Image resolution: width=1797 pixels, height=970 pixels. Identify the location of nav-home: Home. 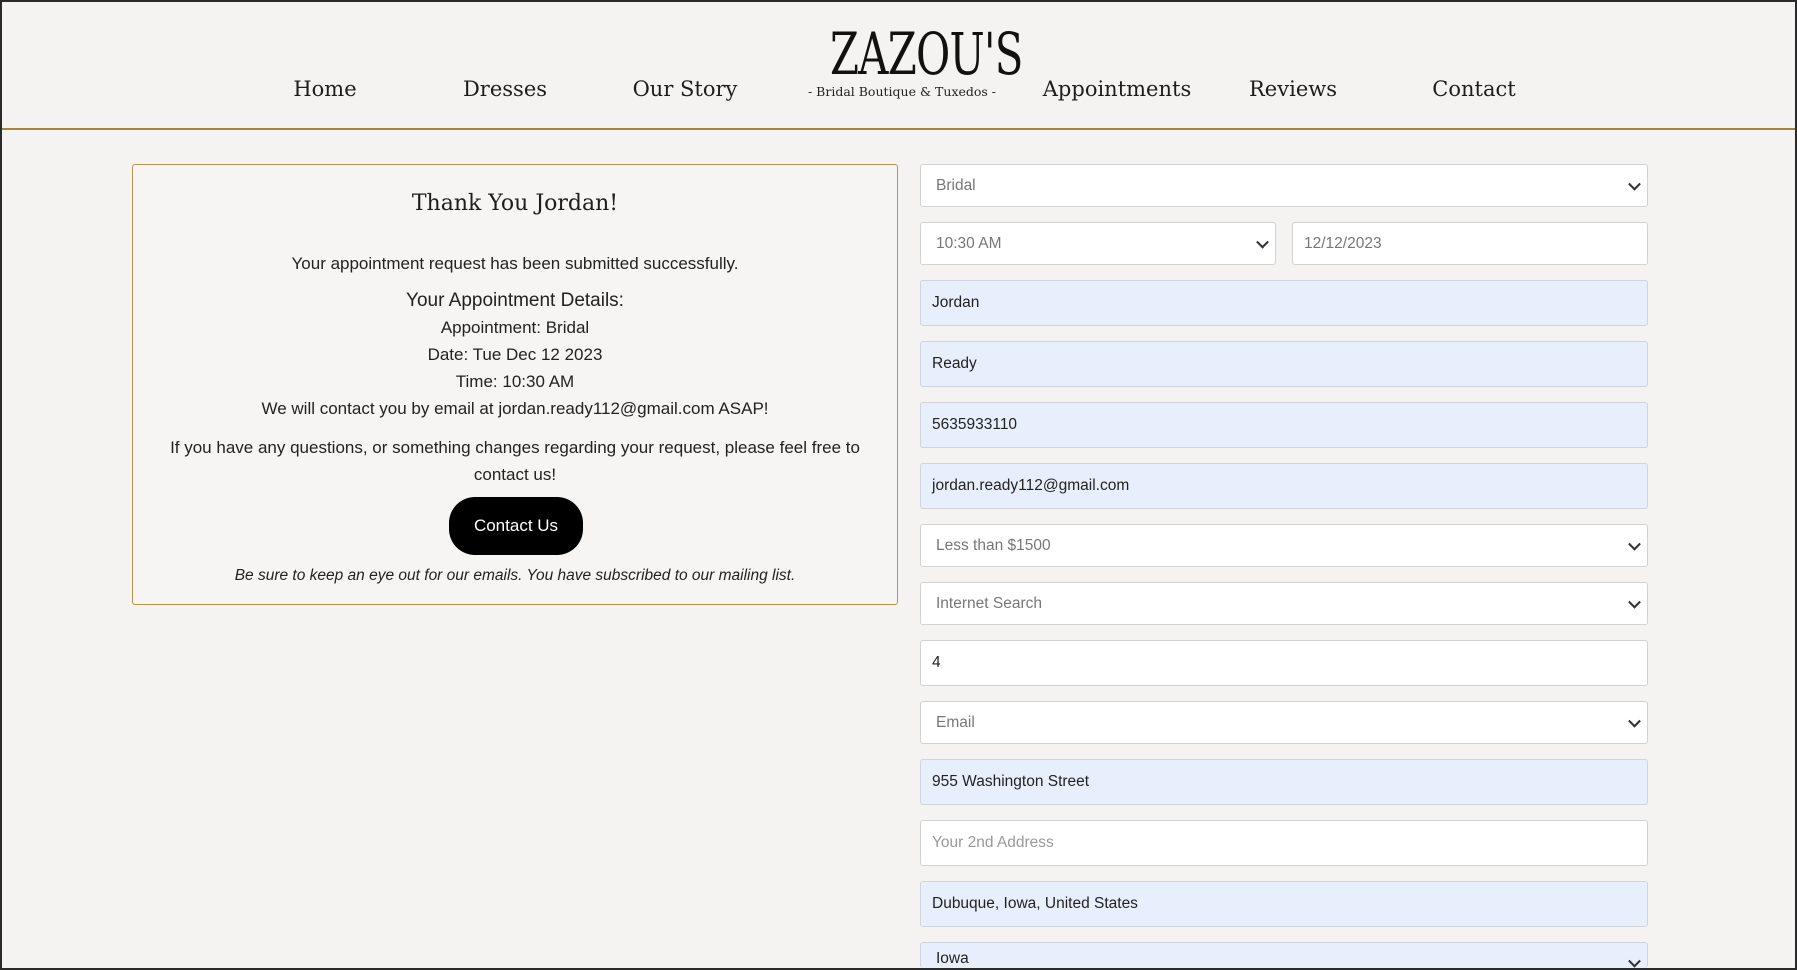
(324, 89).